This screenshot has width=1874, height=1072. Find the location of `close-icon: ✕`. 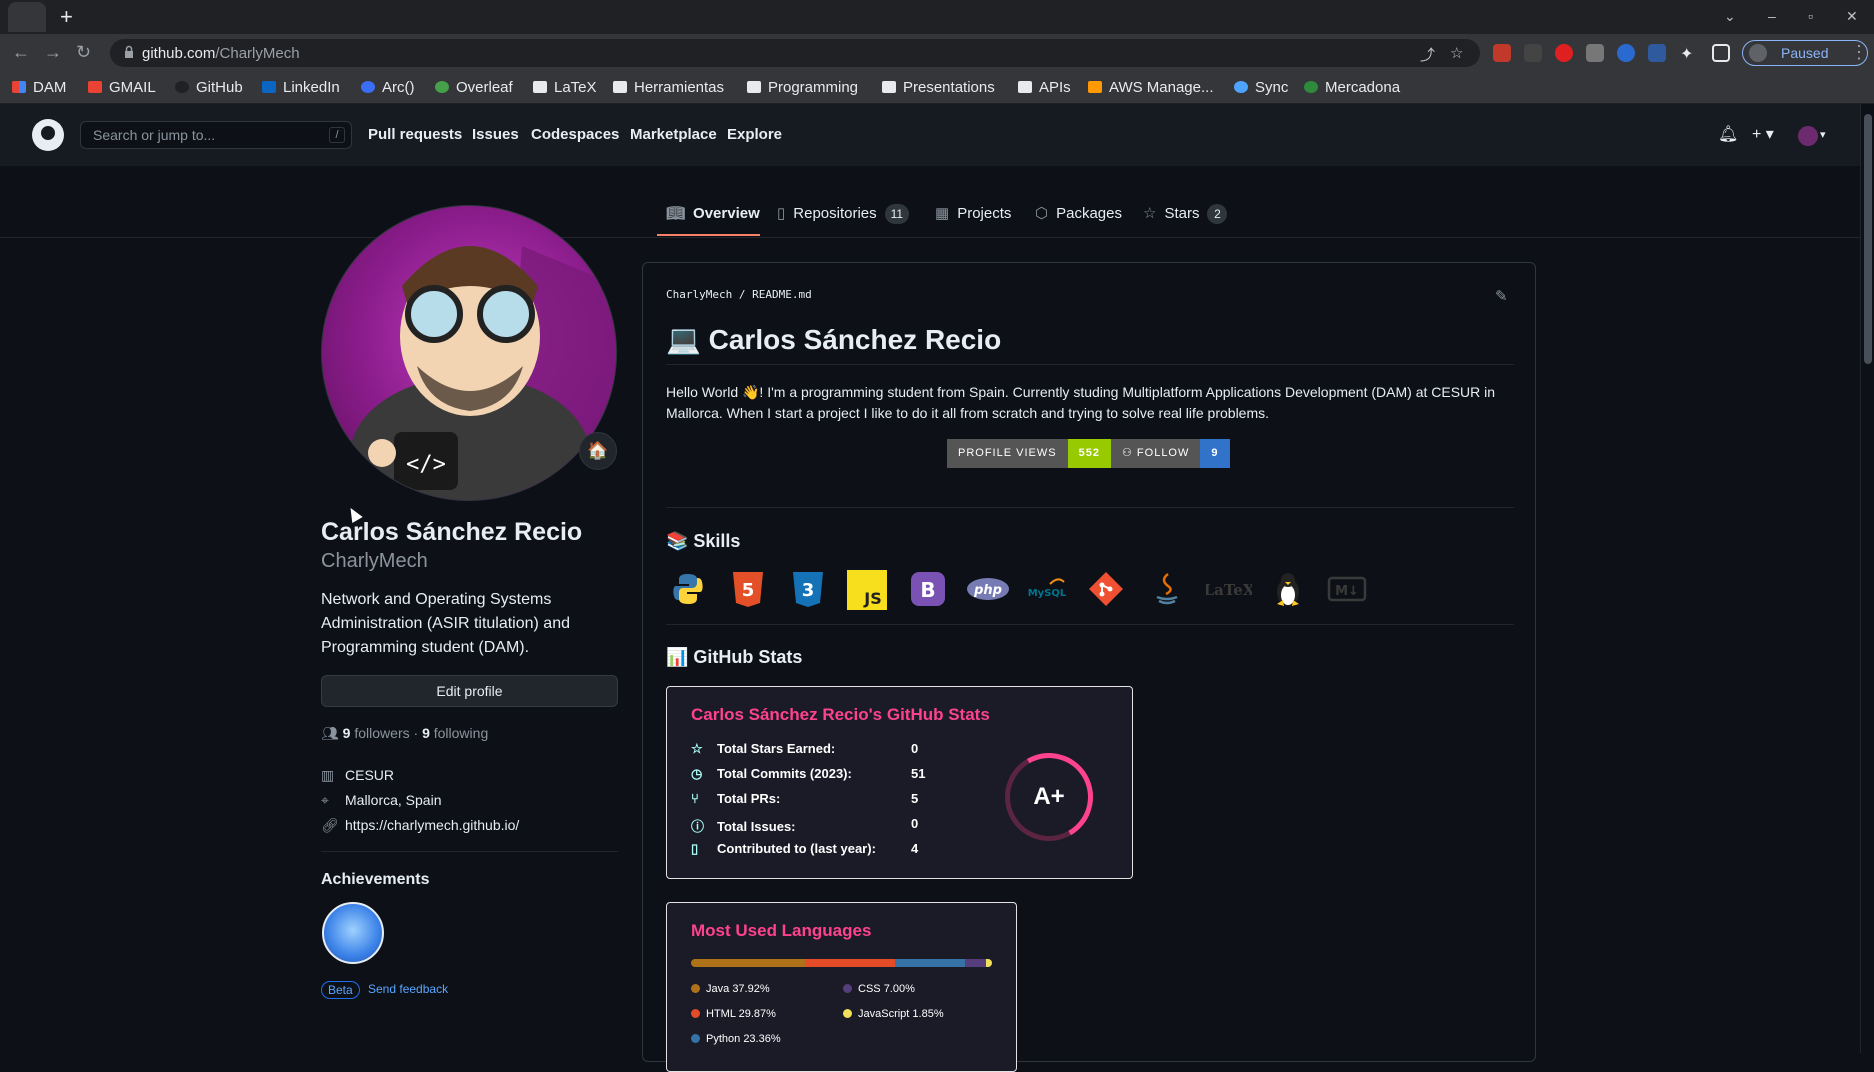

close-icon: ✕ is located at coordinates (1852, 16).